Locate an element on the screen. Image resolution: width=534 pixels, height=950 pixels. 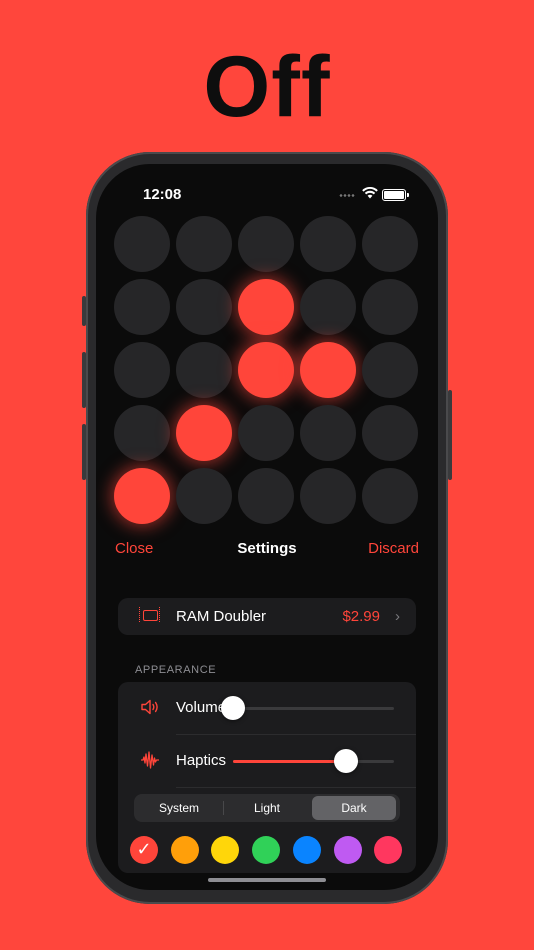
checkmark-icon: ✓ is located at coordinates (144, 849).